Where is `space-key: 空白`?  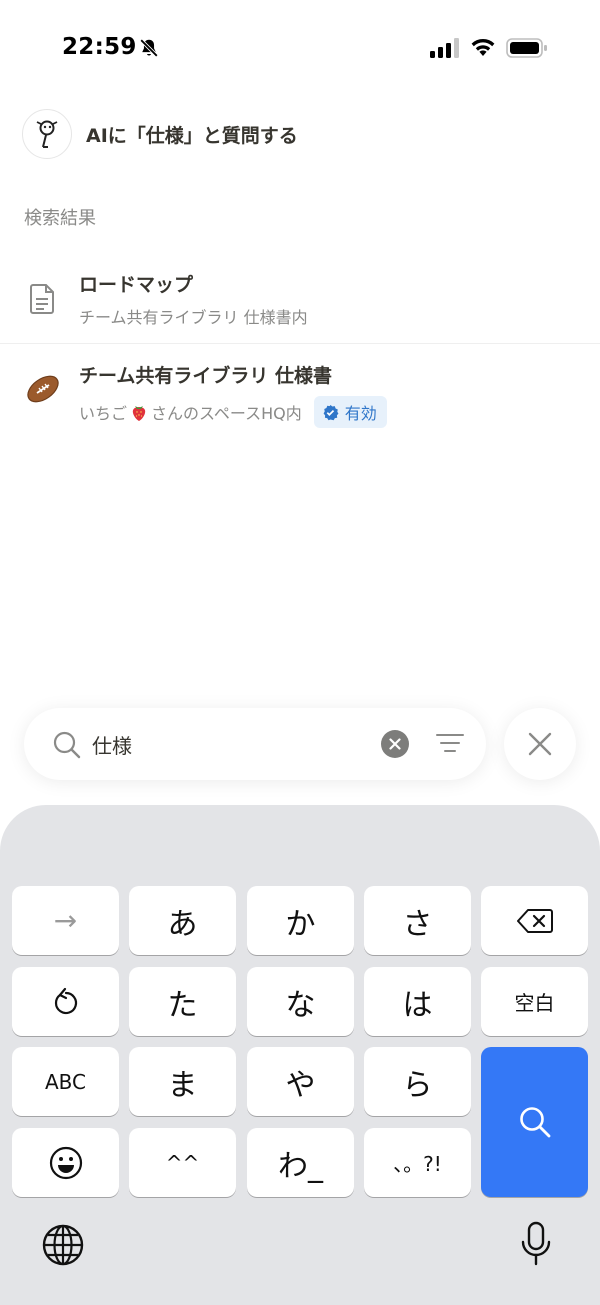
space-key: 空白 is located at coordinates (534, 1001).